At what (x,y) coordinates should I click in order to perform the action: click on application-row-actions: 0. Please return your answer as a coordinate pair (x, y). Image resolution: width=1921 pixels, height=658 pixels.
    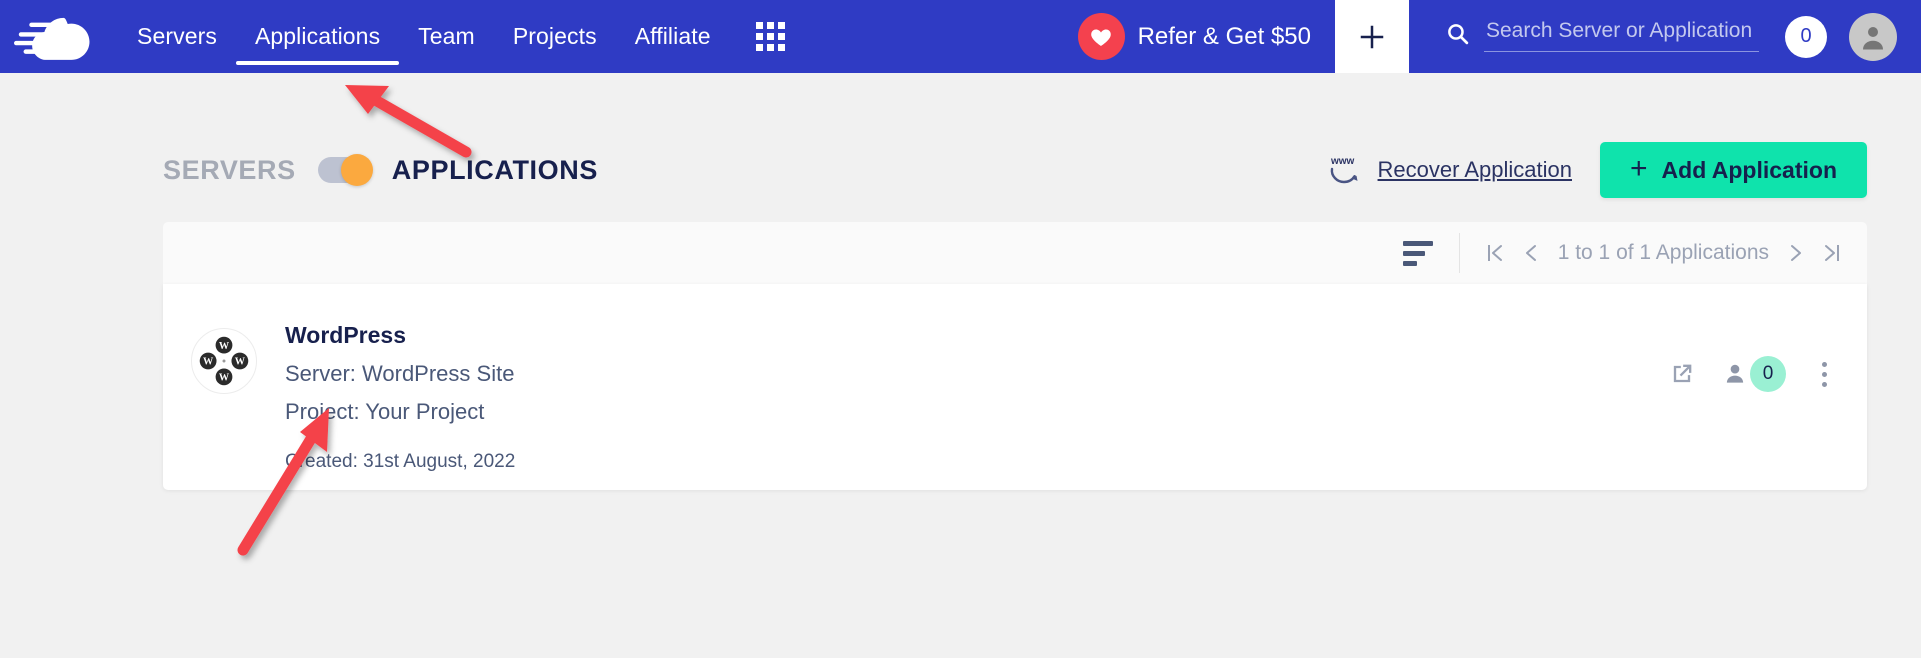
    Looking at the image, I should click on (1752, 374).